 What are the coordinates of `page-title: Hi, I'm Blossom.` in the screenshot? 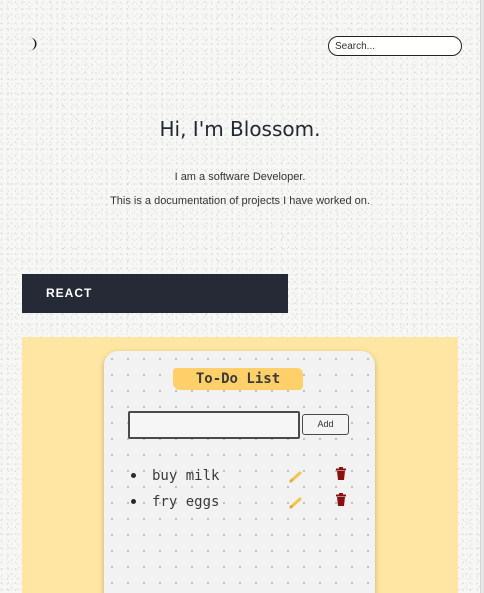 It's located at (240, 129).